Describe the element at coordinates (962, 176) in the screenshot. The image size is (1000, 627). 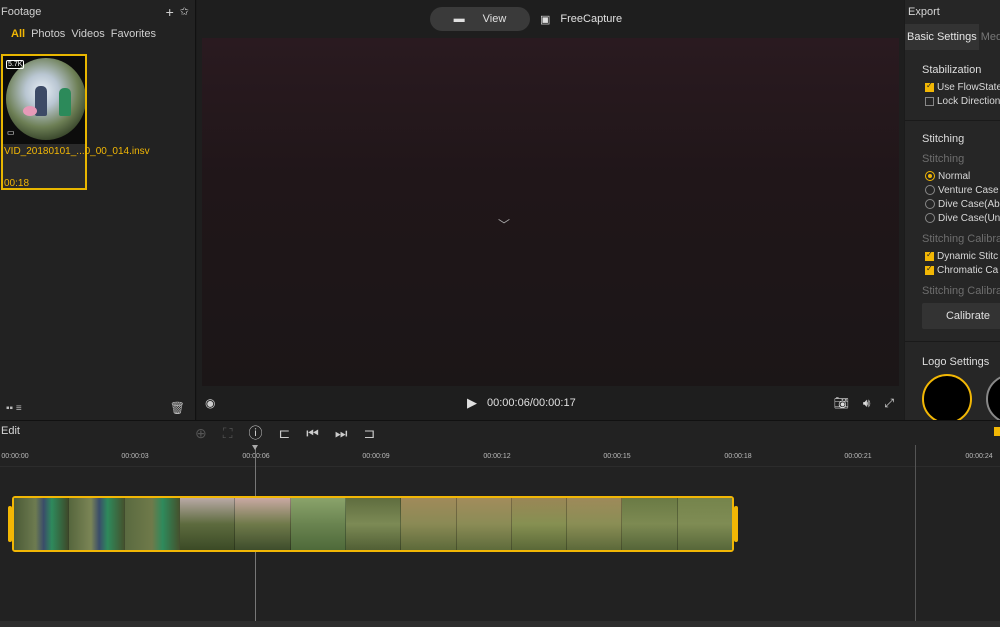
I see `radio-normal: Normal` at that location.